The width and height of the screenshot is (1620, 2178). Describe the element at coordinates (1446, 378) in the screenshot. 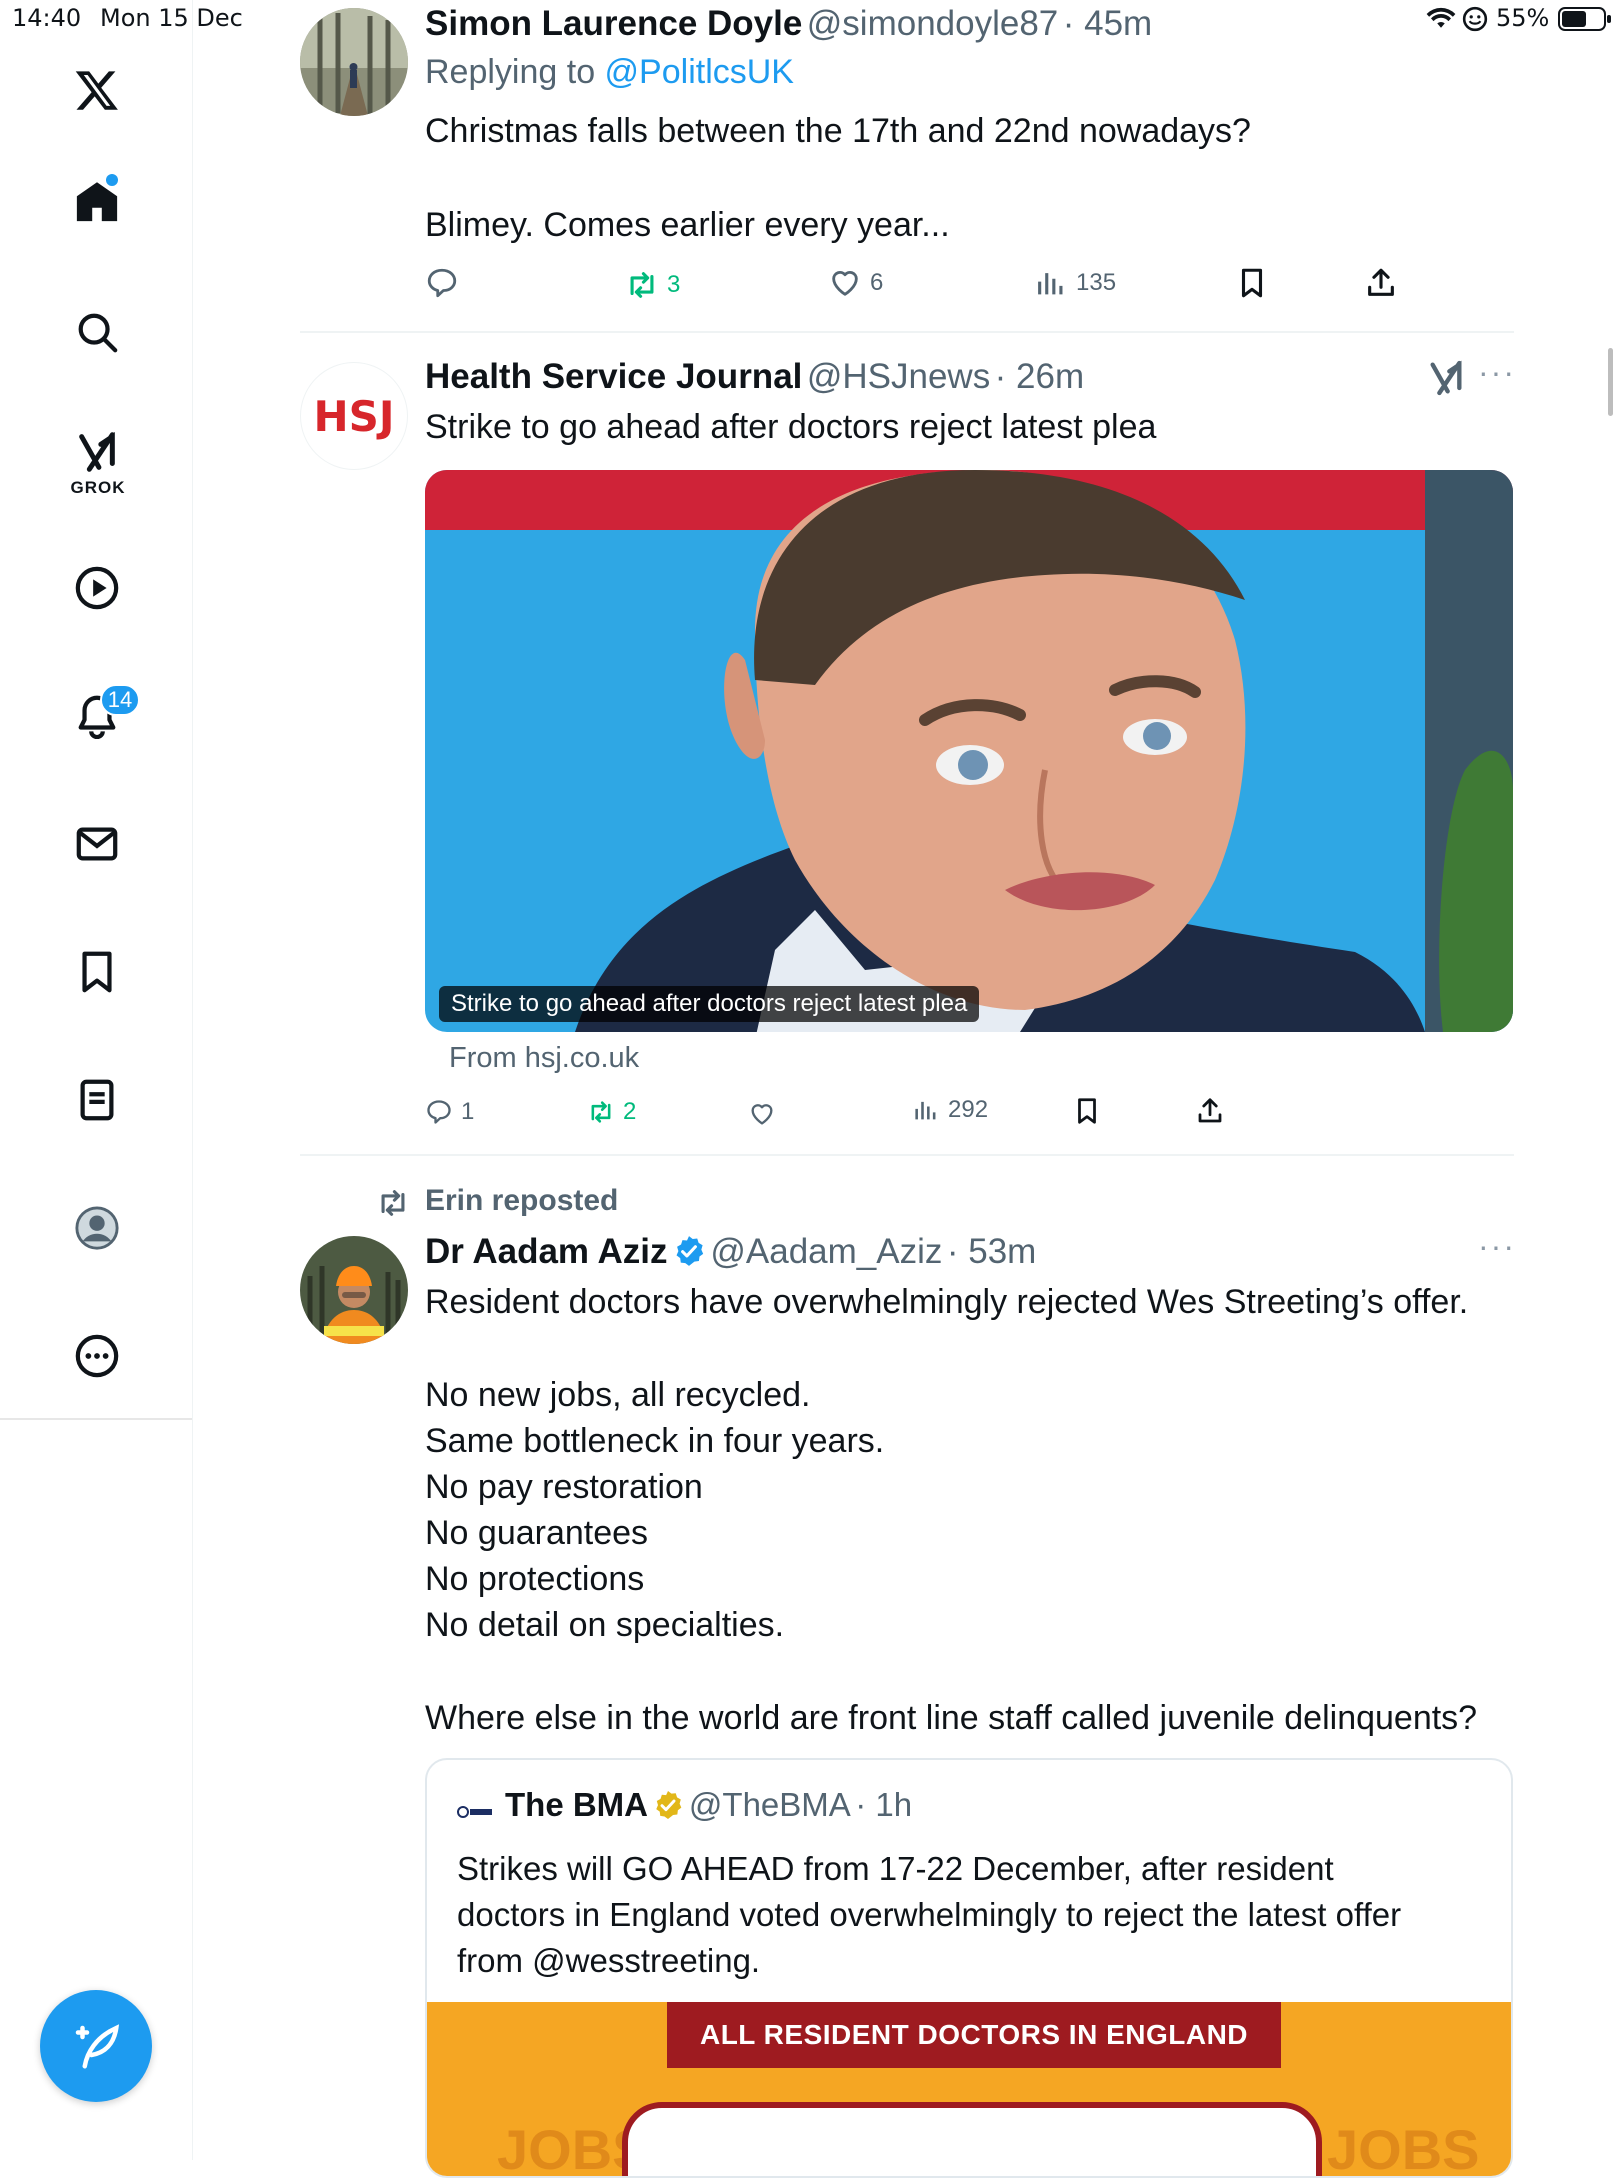

I see `grok-explain-icon` at that location.